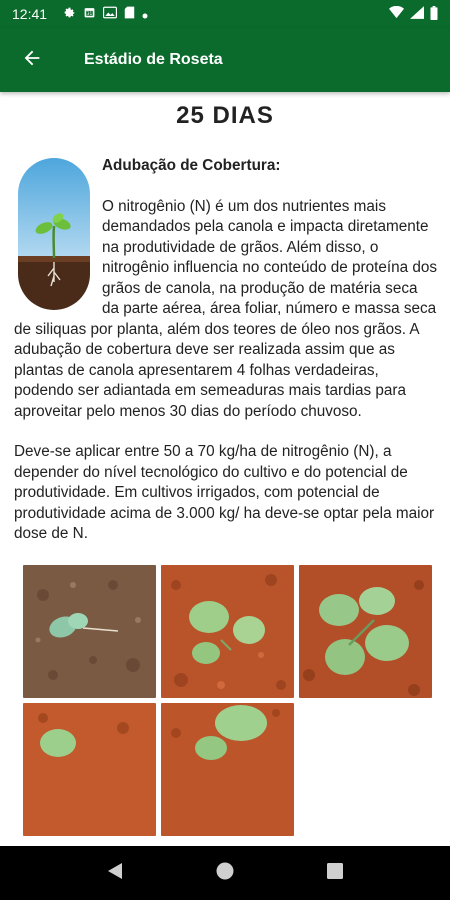  Describe the element at coordinates (225, 60) in the screenshot. I see `app-bar: Estádio de Roseta` at that location.